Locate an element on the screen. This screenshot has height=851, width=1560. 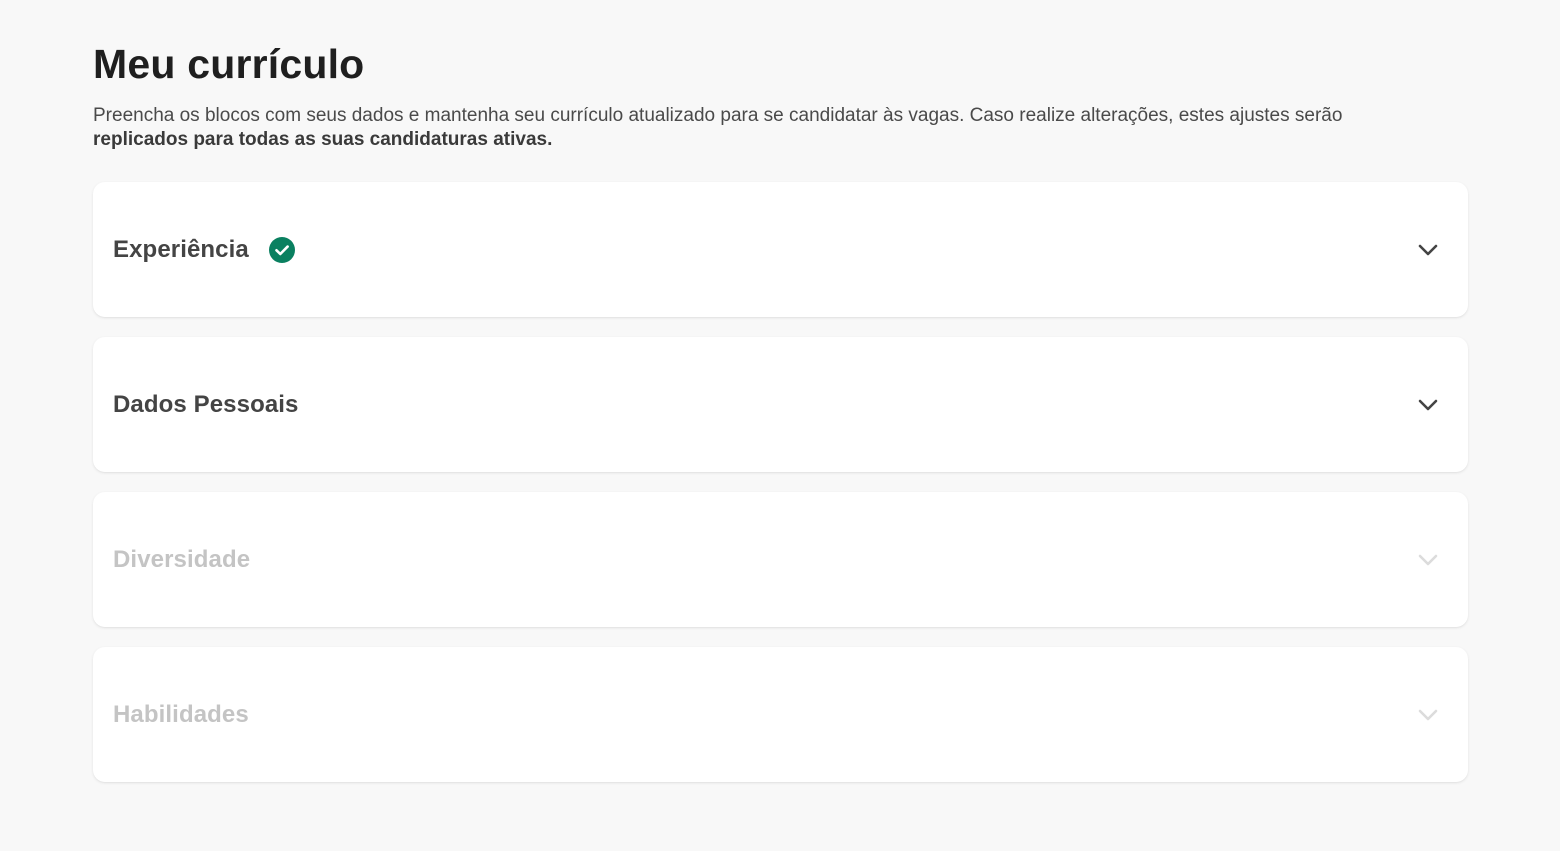
section-title: Experiência is located at coordinates (181, 249).